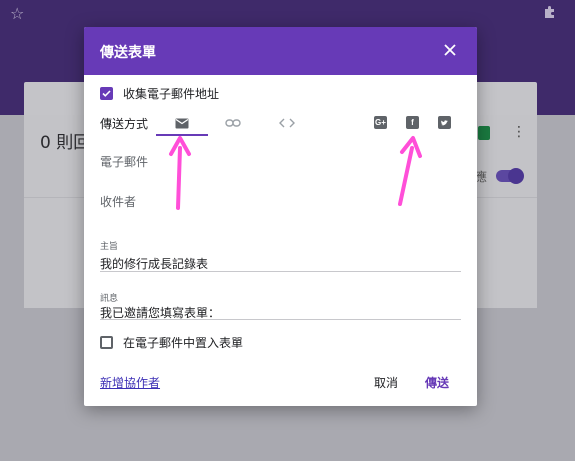 This screenshot has height=461, width=575. I want to click on accepting-responses-toggle, so click(510, 176).